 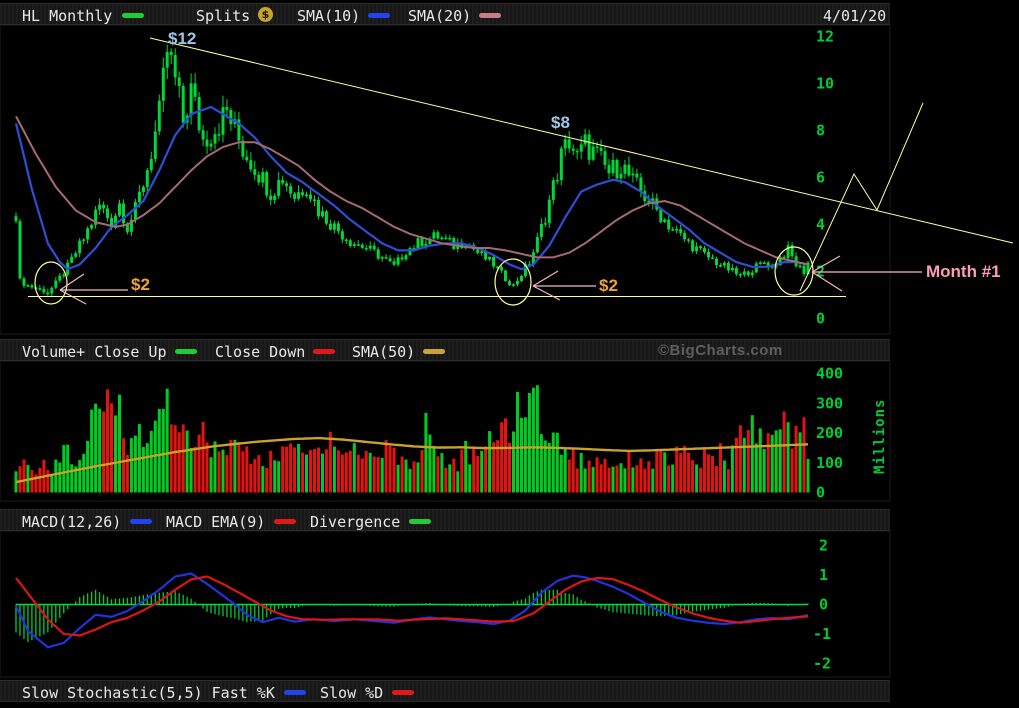 What do you see at coordinates (94, 352) in the screenshot?
I see `volume-up-label: Volume+ Close Up` at bounding box center [94, 352].